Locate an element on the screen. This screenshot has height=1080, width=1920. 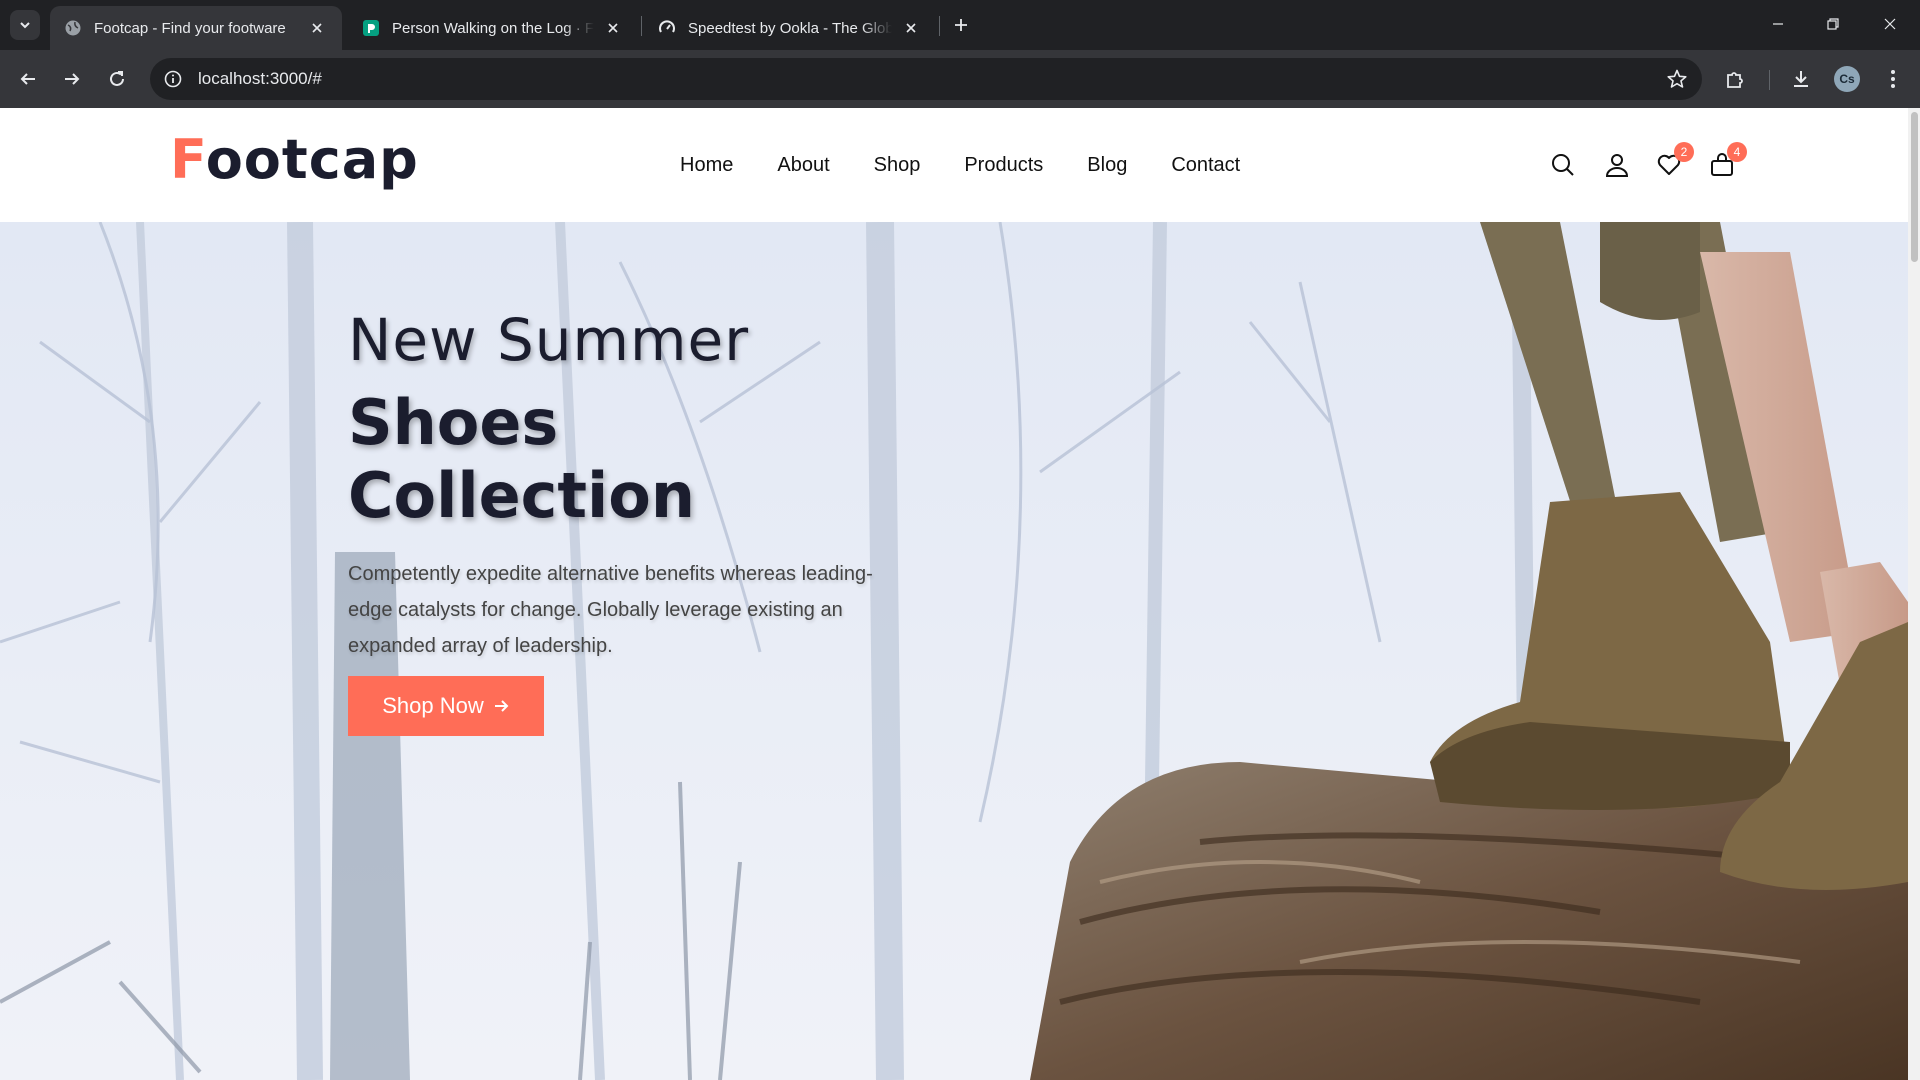
account-button is located at coordinates (1617, 165).